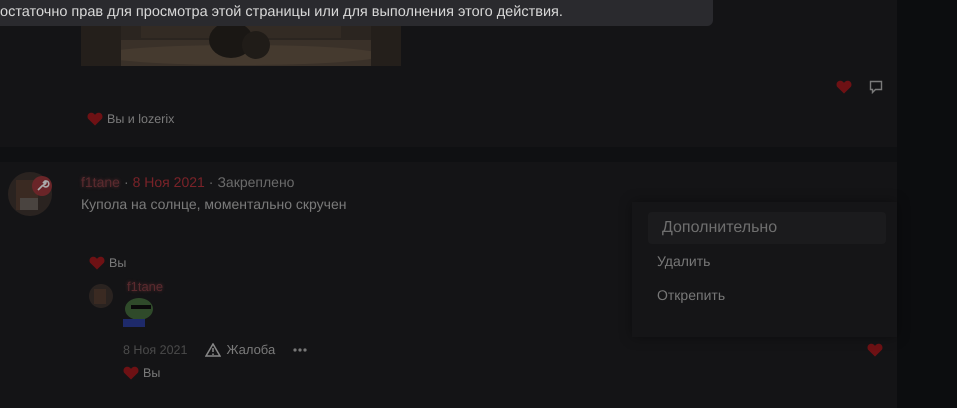  What do you see at coordinates (214, 204) in the screenshot?
I see `post-text: Купола на солнце, моментально скручен` at bounding box center [214, 204].